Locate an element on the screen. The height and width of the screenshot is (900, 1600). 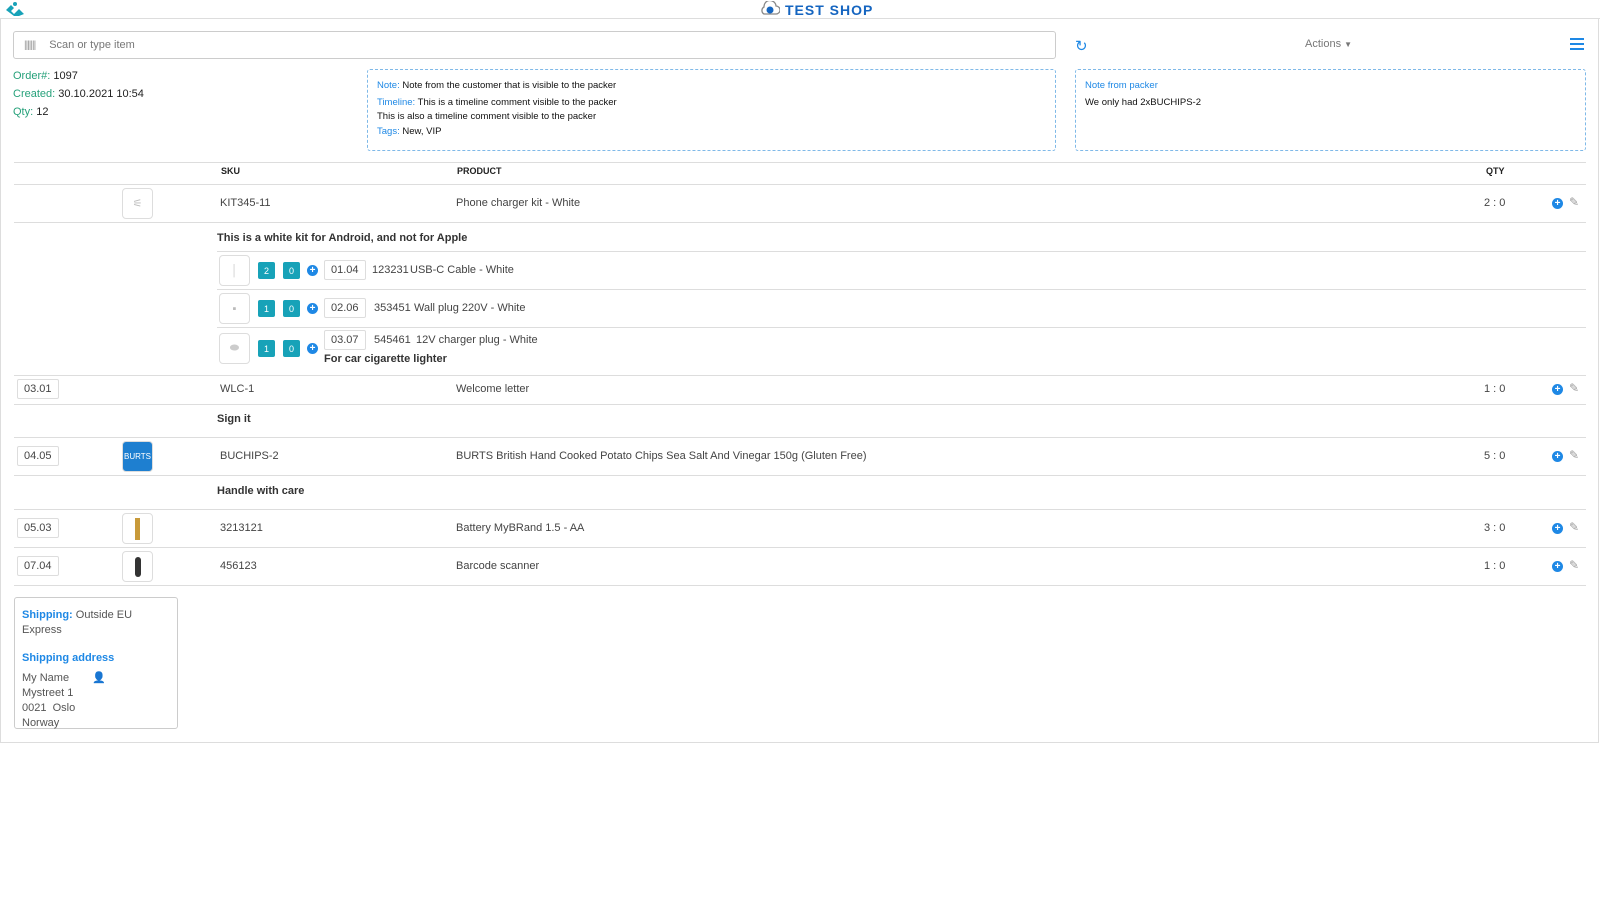
order-value: 1097 is located at coordinates (65, 76).